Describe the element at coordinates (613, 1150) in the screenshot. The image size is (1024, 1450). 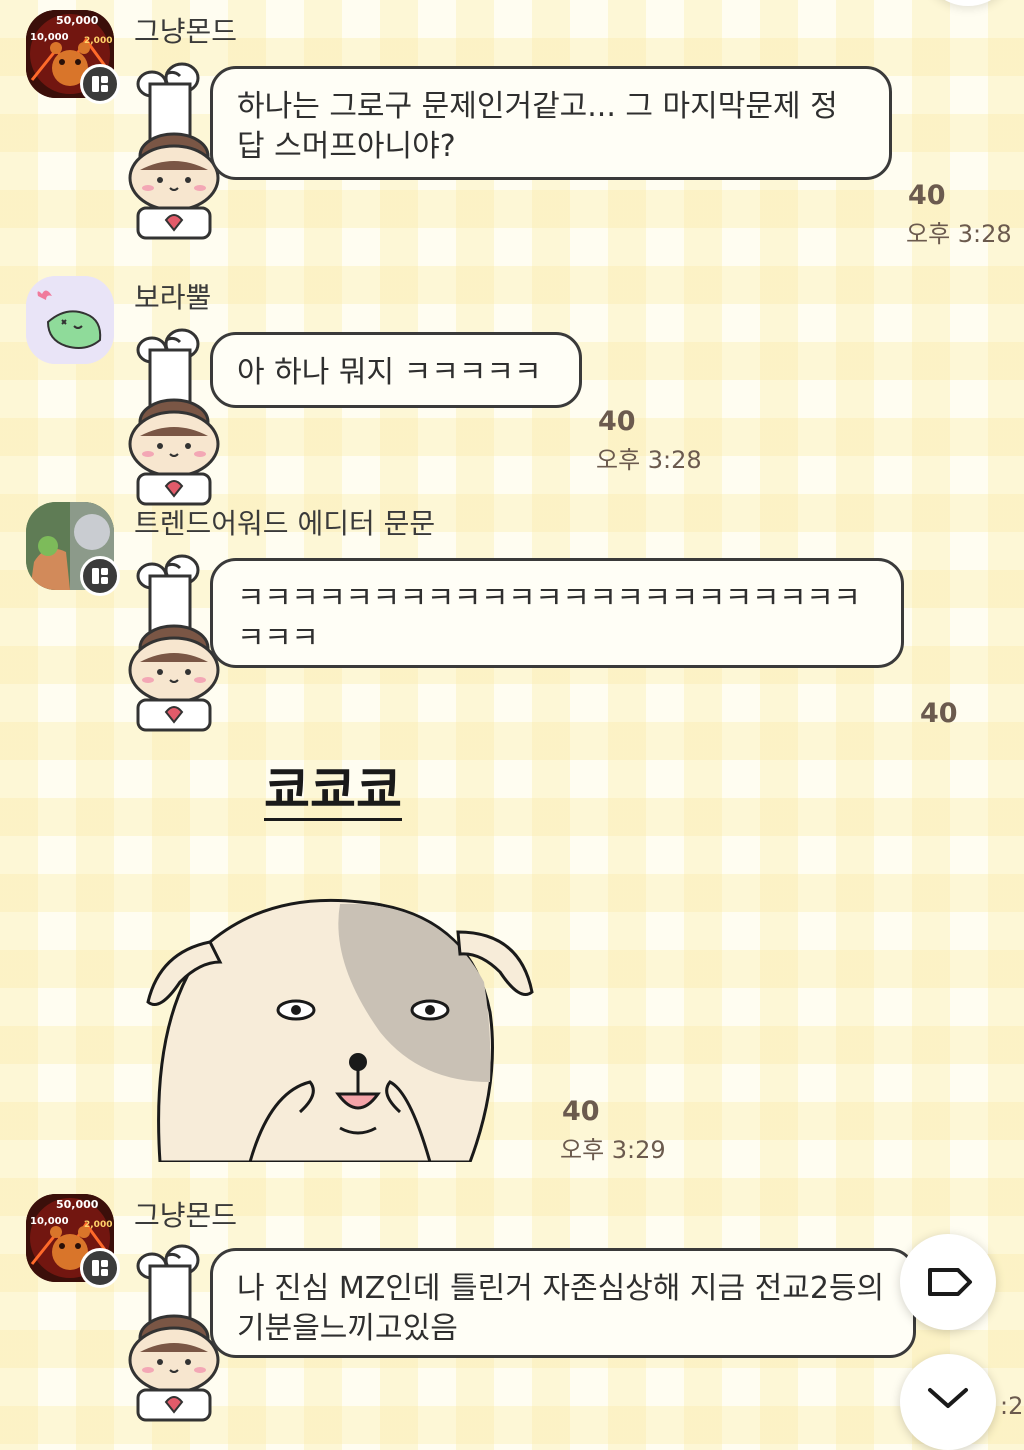
I see `message-time: 오후 3:29` at that location.